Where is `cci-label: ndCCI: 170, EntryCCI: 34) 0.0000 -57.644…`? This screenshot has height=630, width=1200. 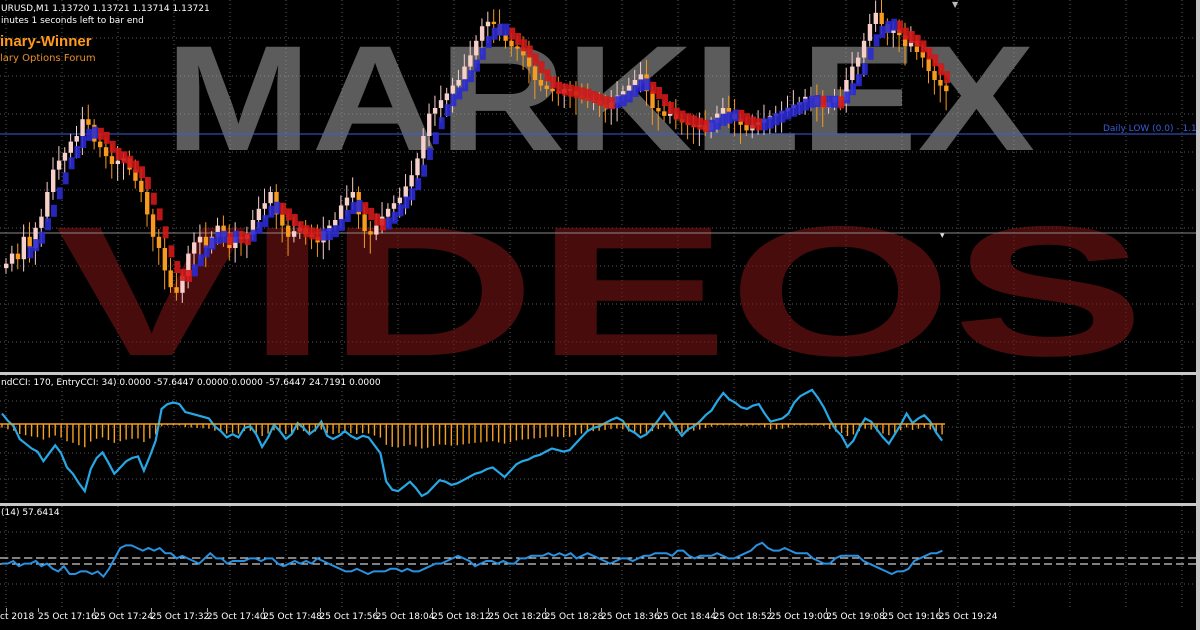 cci-label: ndCCI: 170, EntryCCI: 34) 0.0000 -57.644… is located at coordinates (191, 383).